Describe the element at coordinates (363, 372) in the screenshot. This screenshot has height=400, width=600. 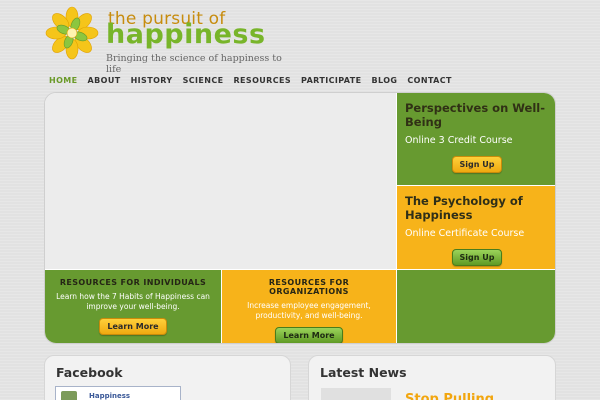
I see `news-title: Latest News` at that location.